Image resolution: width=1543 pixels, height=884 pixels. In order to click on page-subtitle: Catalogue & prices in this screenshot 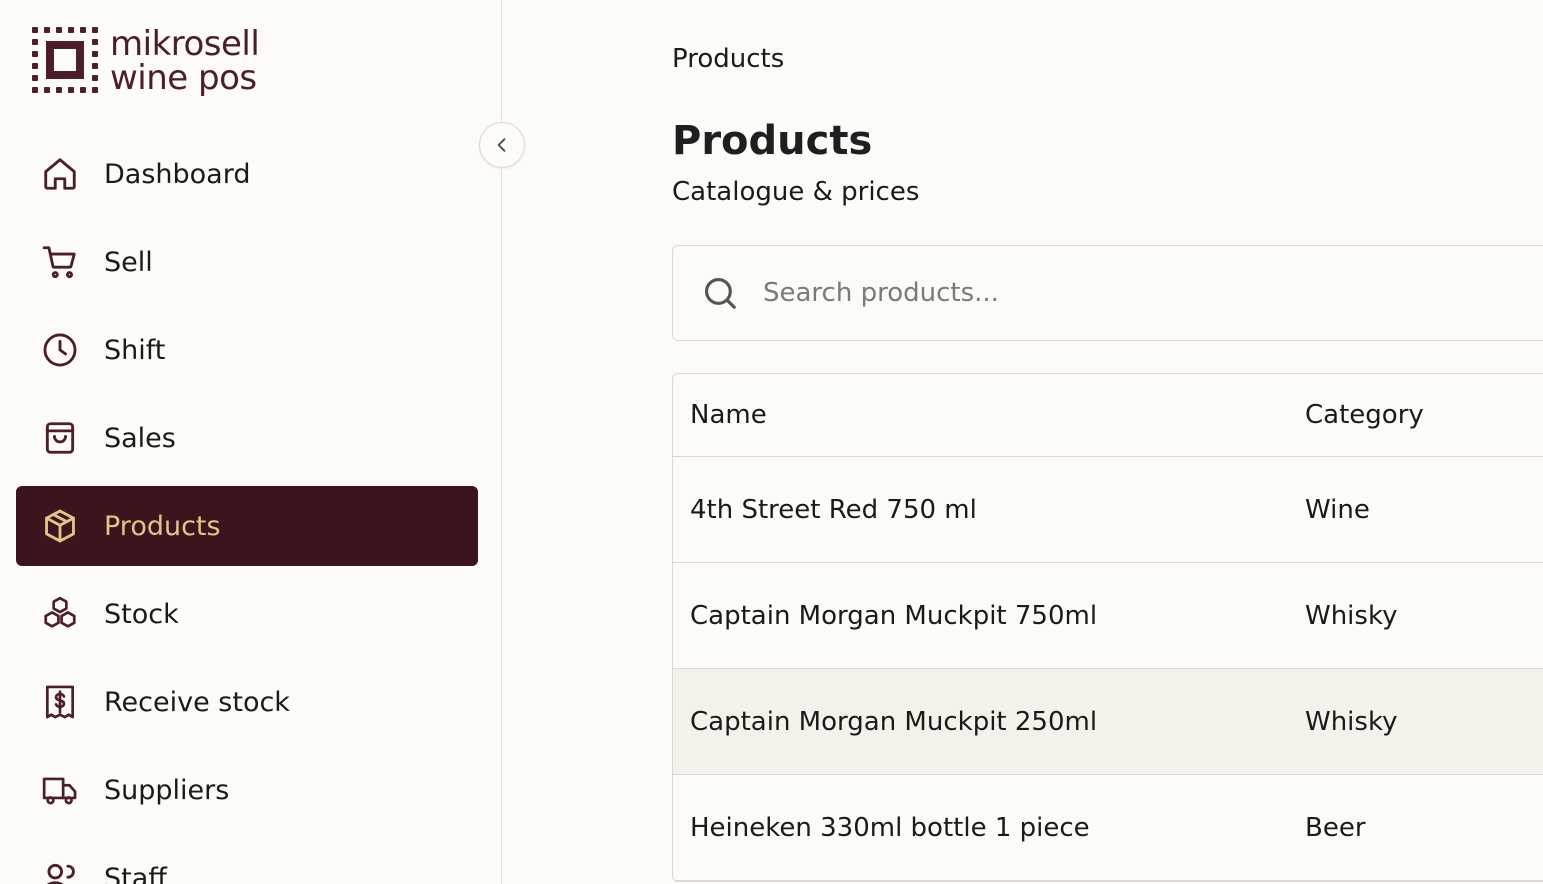, I will do `click(796, 192)`.